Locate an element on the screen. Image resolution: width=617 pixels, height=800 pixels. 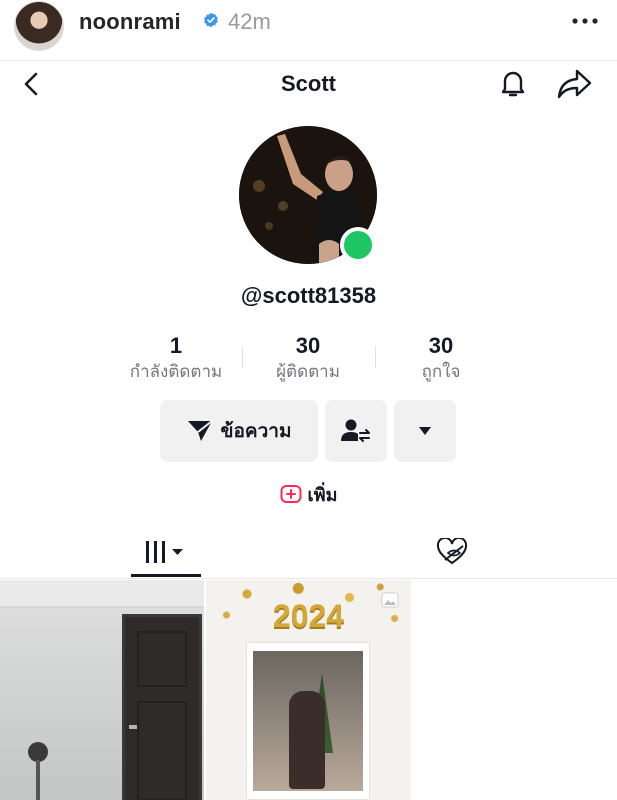
stat-likes-count: 30 is located at coordinates (441, 345).